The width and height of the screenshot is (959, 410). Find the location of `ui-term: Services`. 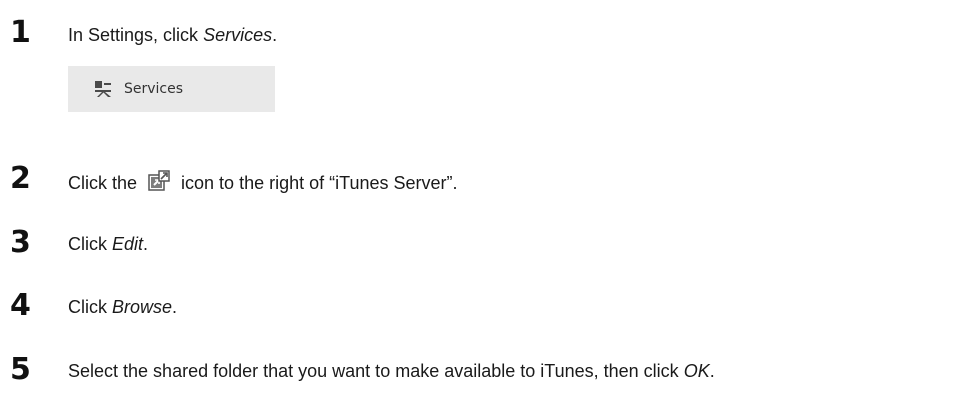

ui-term: Services is located at coordinates (238, 35).